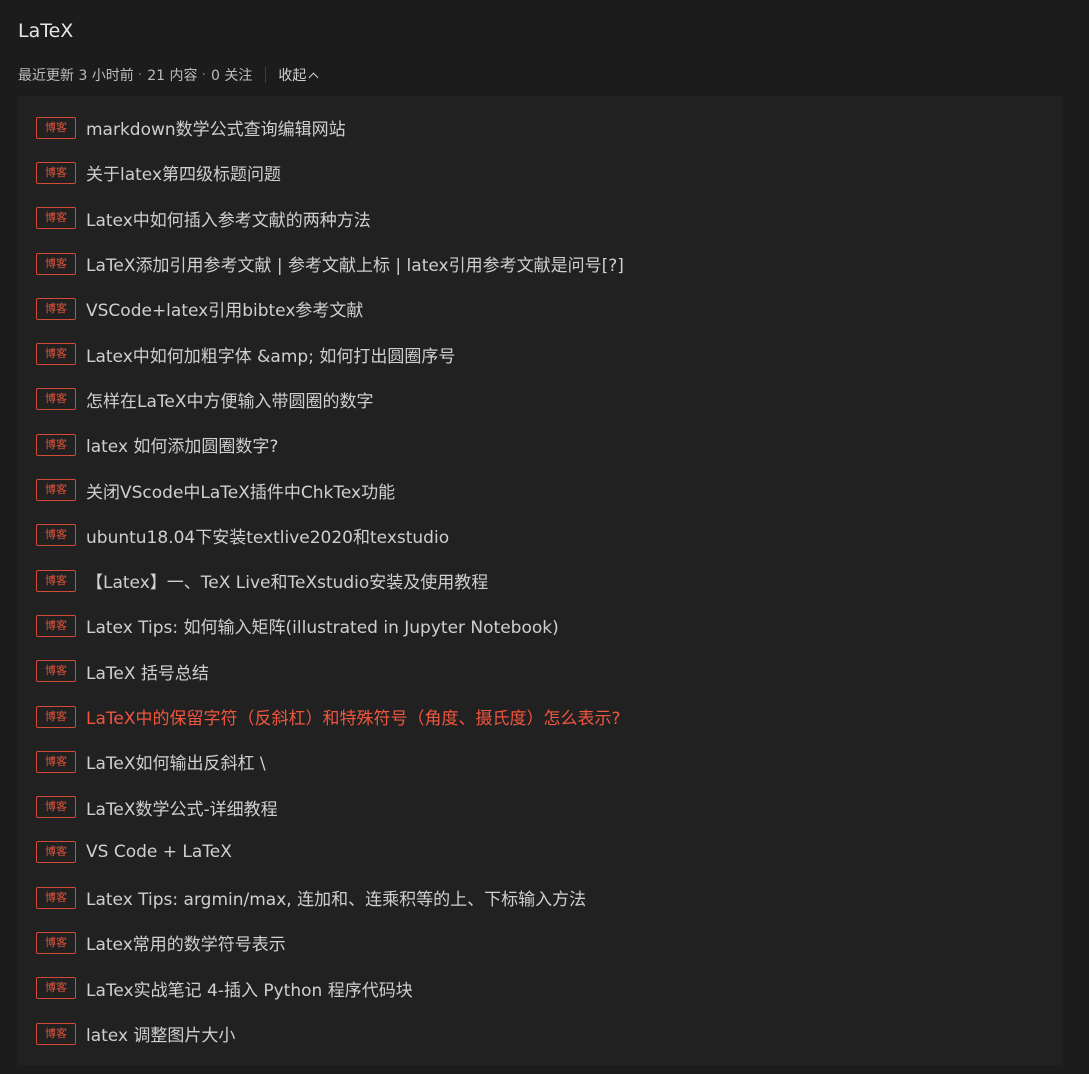 The height and width of the screenshot is (1074, 1089). What do you see at coordinates (267, 535) in the screenshot?
I see `article-title-link: ubuntu18.04下安装textlive2020和texstudio` at bounding box center [267, 535].